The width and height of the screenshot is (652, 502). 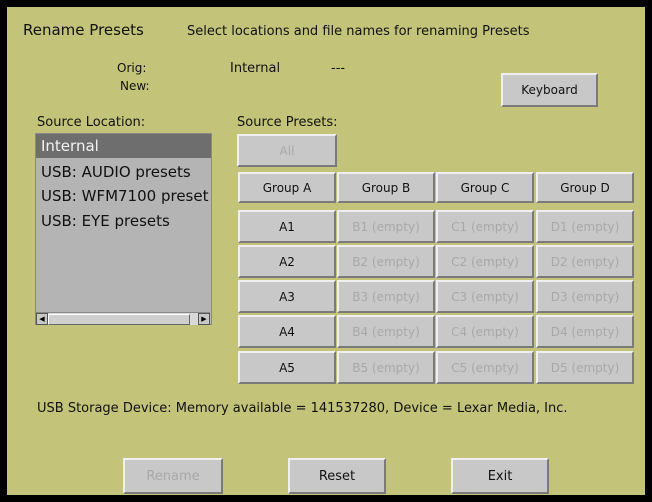 What do you see at coordinates (386, 367) in the screenshot?
I see `preset-b5-button: B5 (empty)` at bounding box center [386, 367].